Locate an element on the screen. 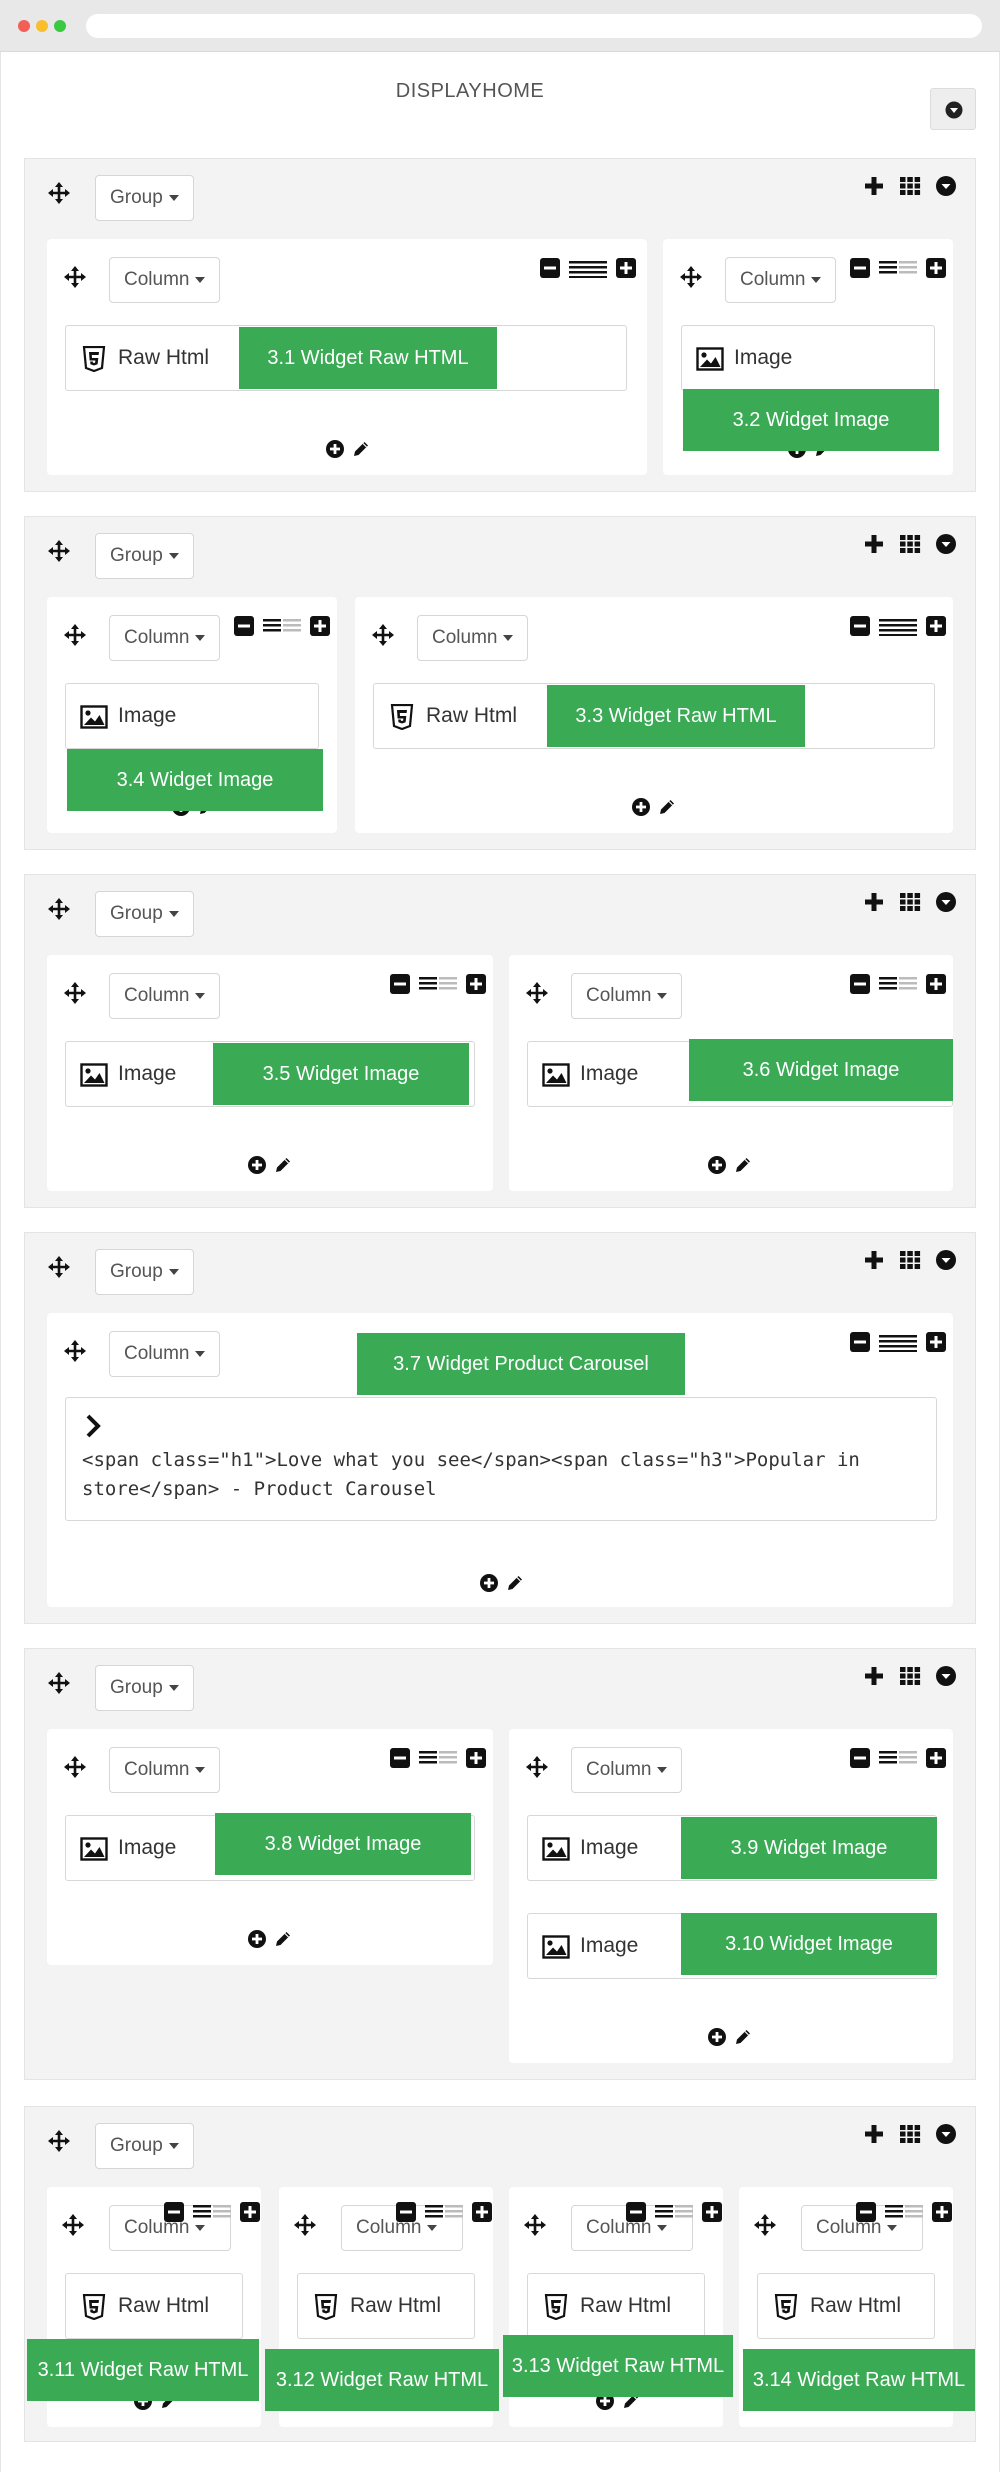 This screenshot has height=2472, width=1000. minimize-window-dot is located at coordinates (42, 26).